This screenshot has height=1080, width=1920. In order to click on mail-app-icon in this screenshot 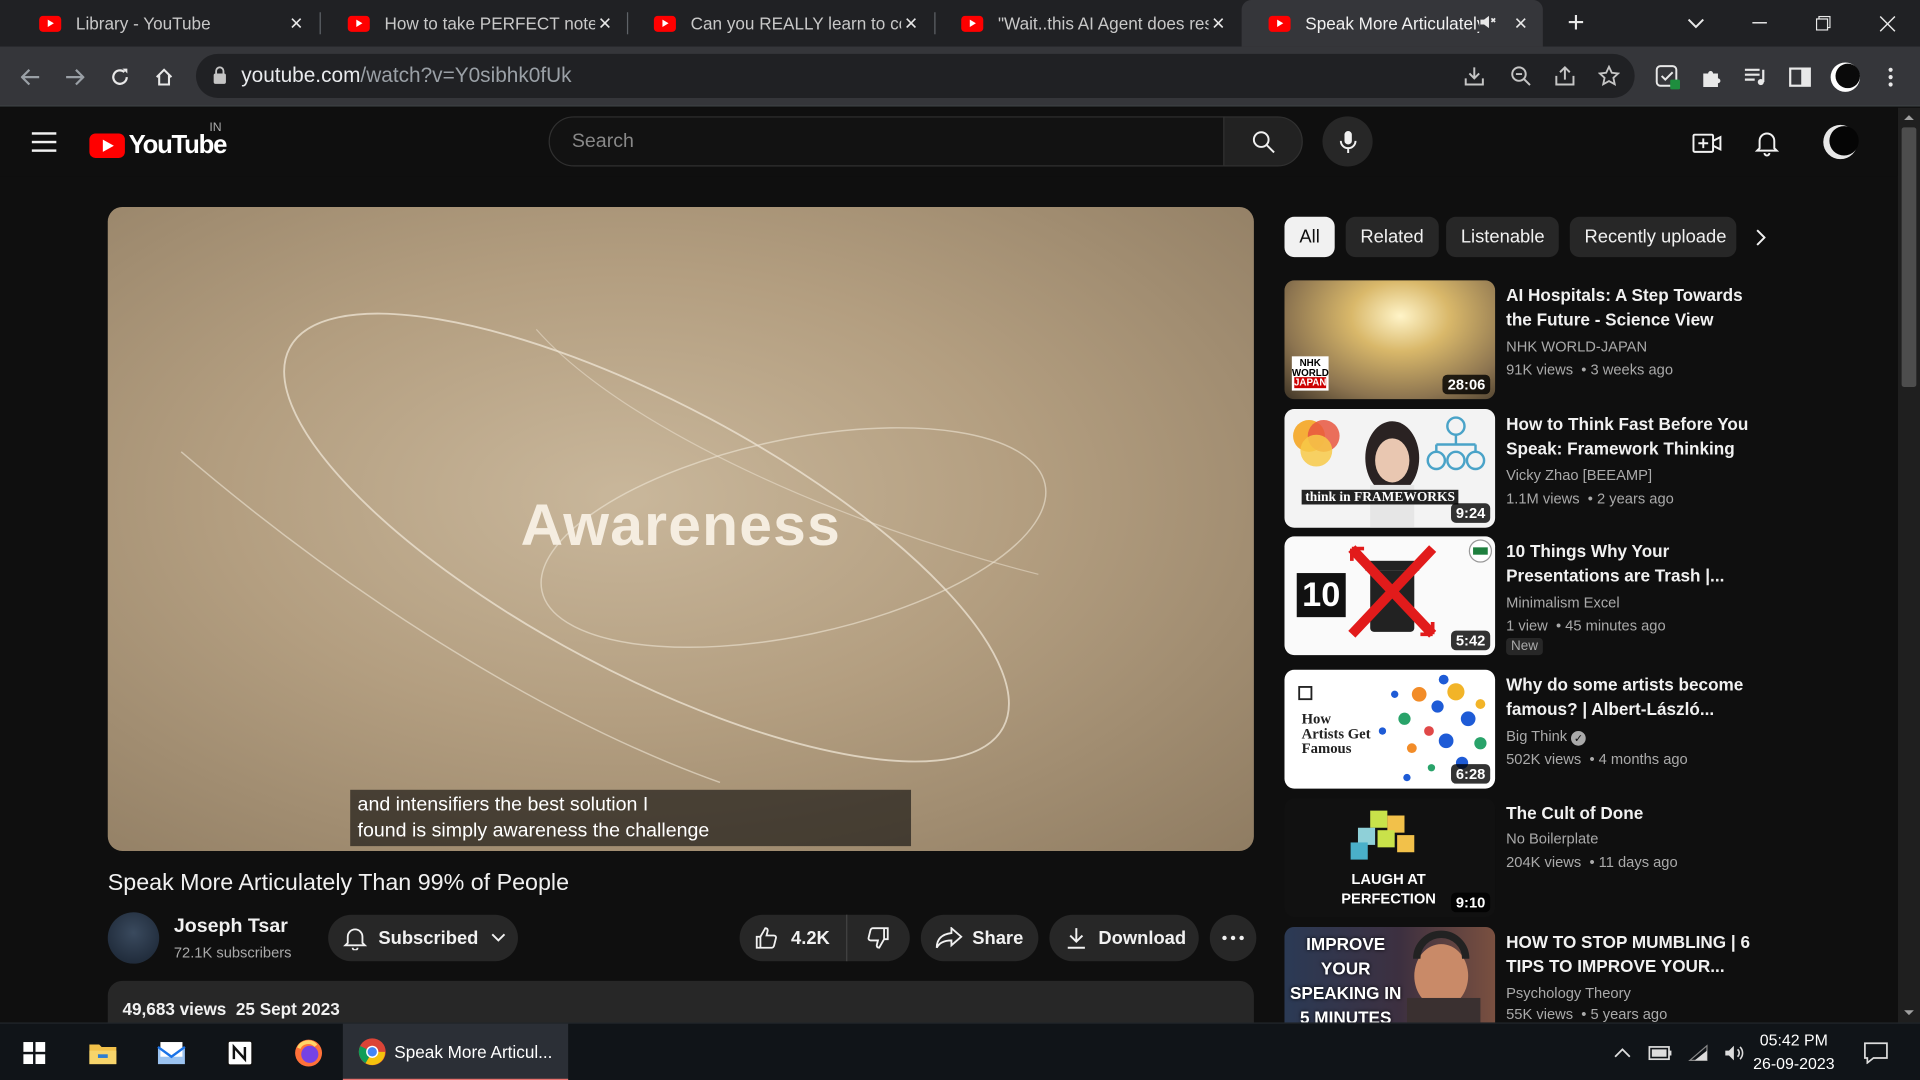, I will do `click(171, 1052)`.